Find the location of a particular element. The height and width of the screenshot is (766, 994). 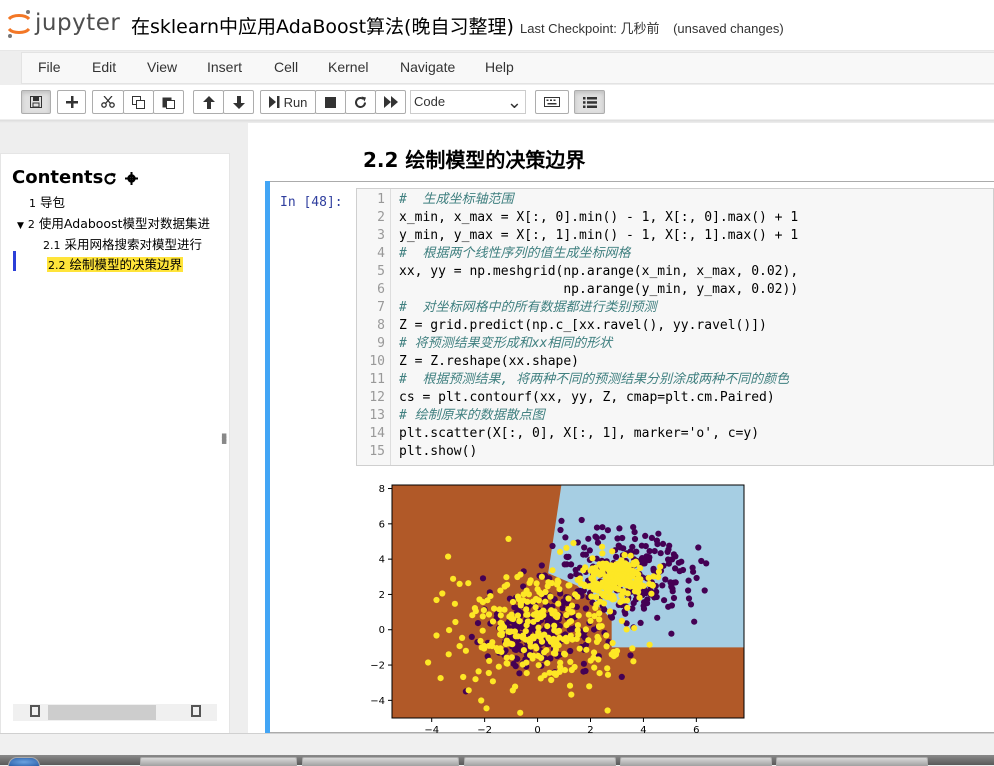

copy-icon is located at coordinates (138, 102).